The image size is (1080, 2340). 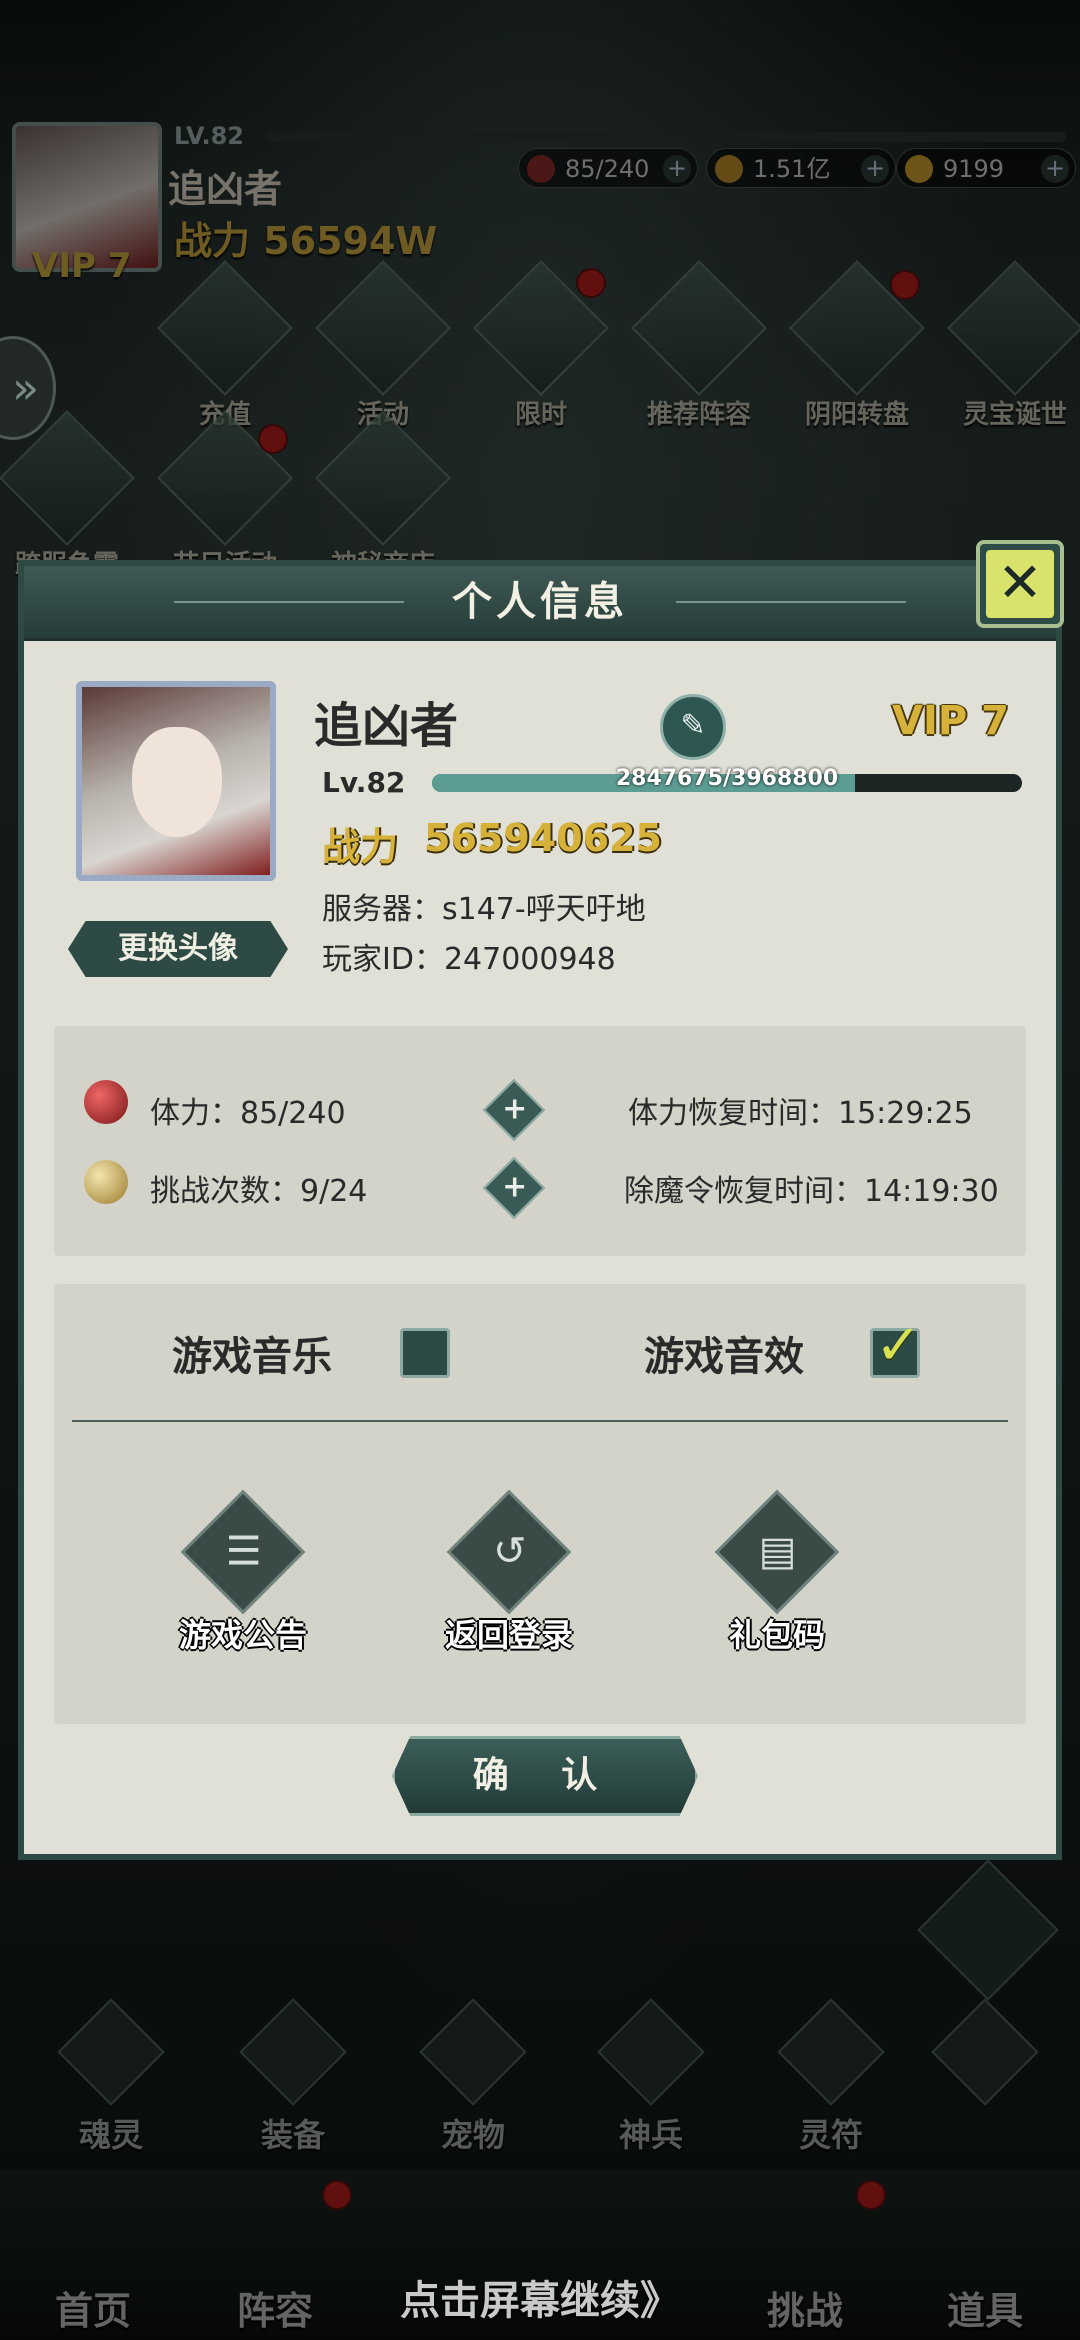 I want to click on tap-to-continue: 点击屏幕继续》, so click(x=540, y=2297).